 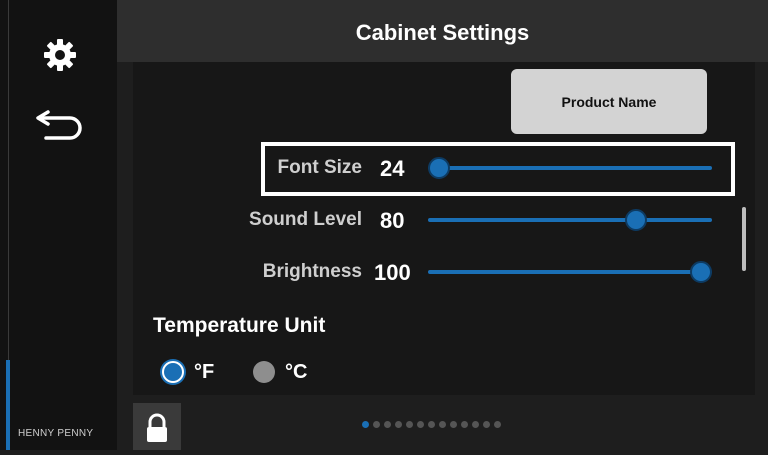 I want to click on brightness-slider, so click(x=570, y=272).